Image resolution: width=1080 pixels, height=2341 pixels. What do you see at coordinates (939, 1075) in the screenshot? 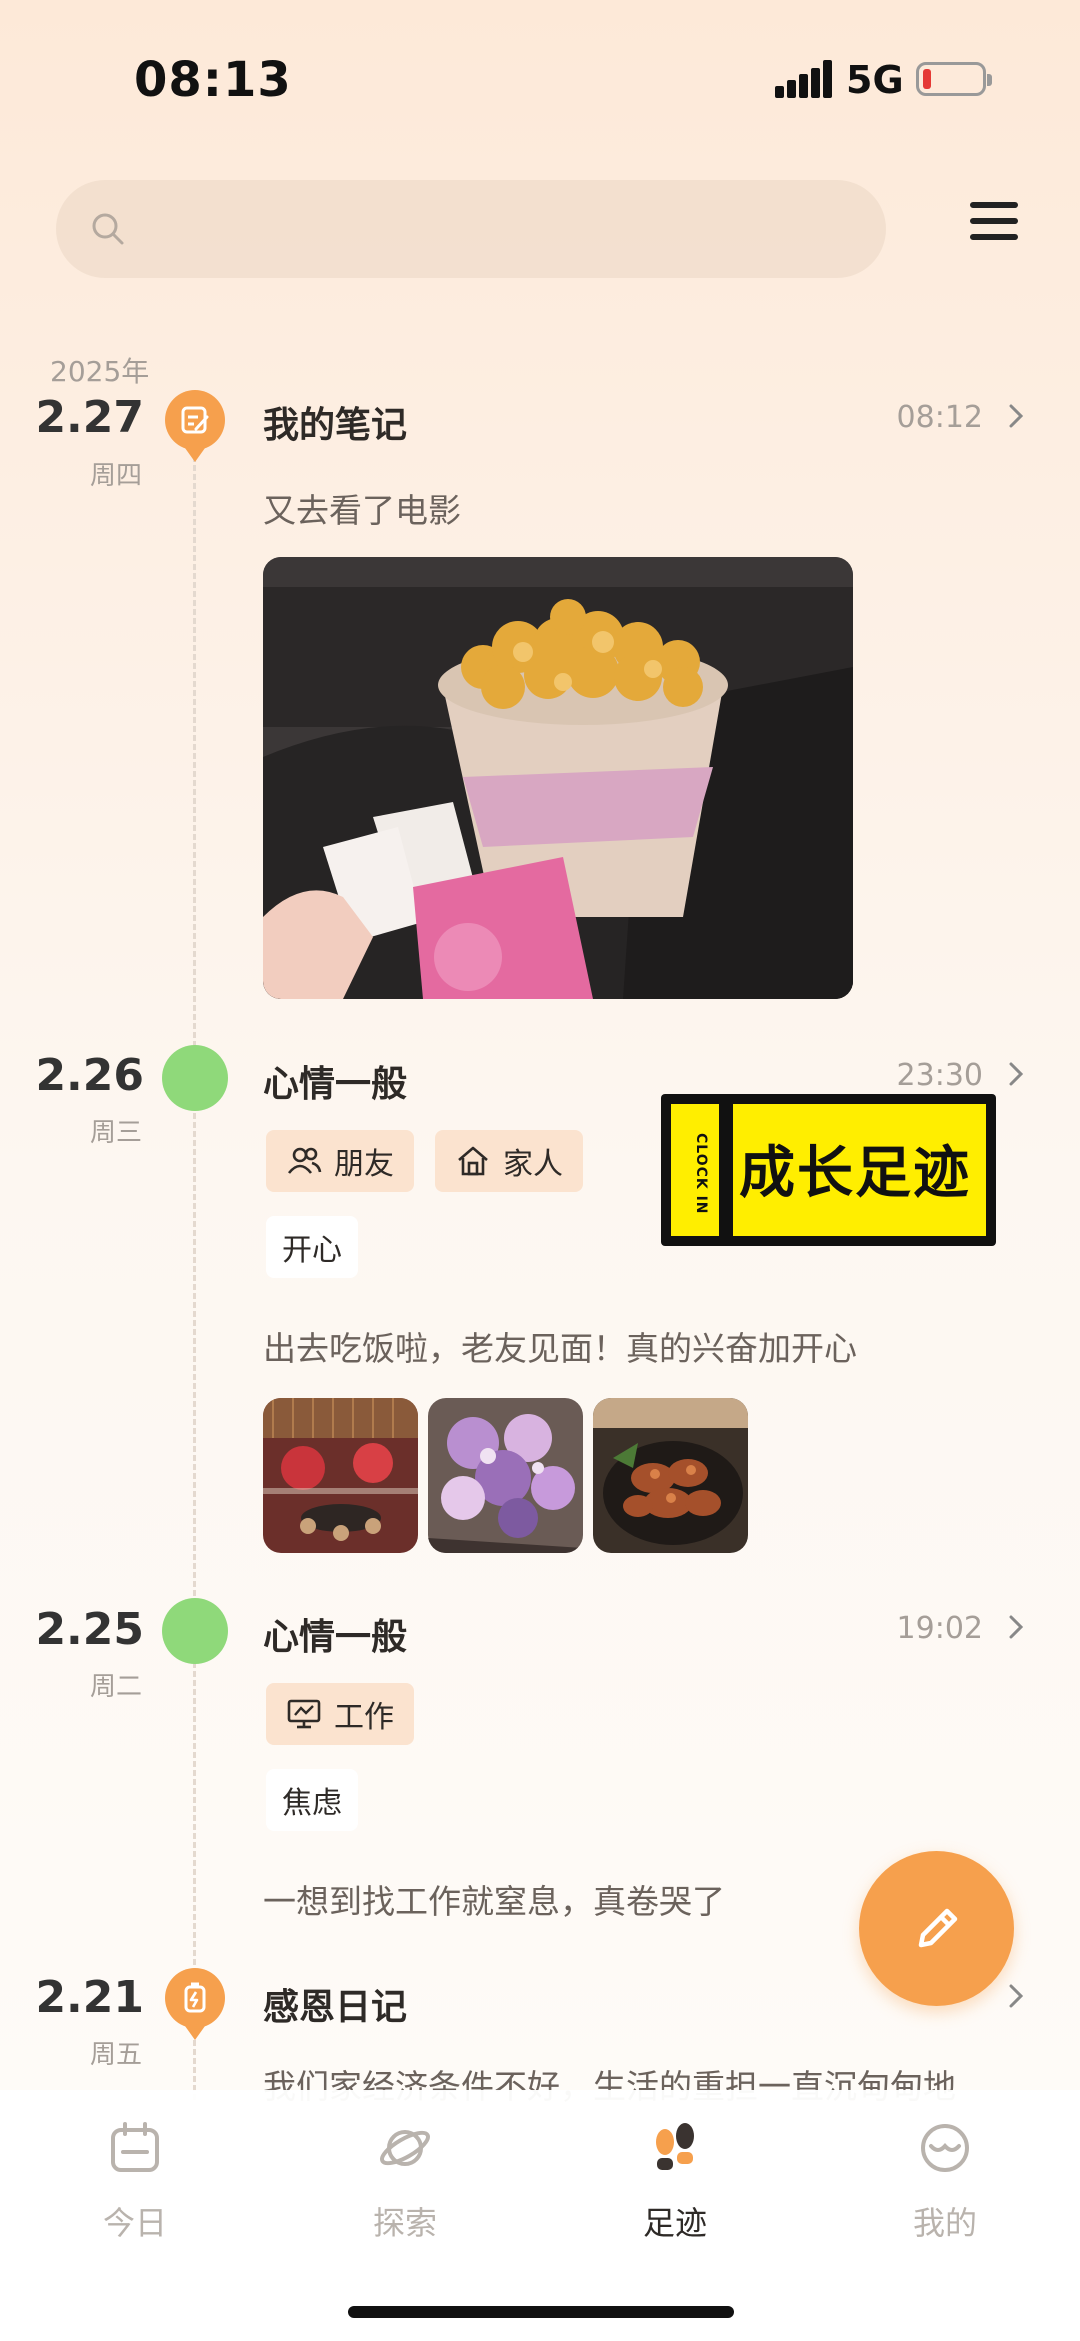
I see `entry-time: 23:30` at bounding box center [939, 1075].